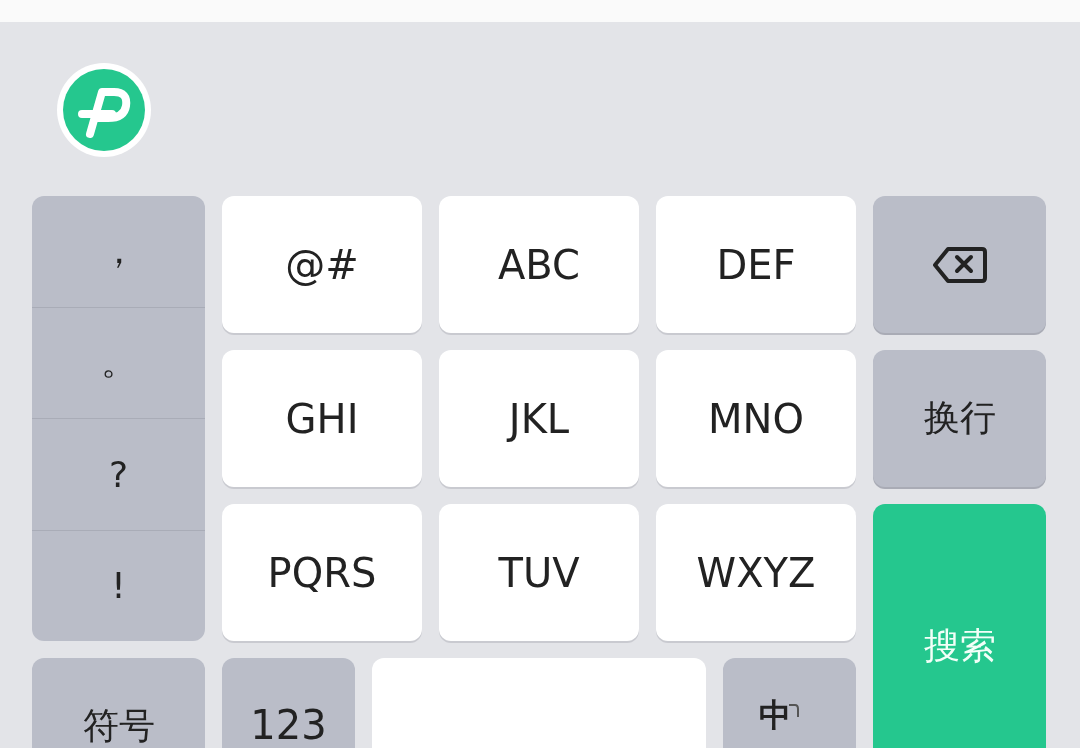  What do you see at coordinates (104, 110) in the screenshot?
I see `logo-icon` at bounding box center [104, 110].